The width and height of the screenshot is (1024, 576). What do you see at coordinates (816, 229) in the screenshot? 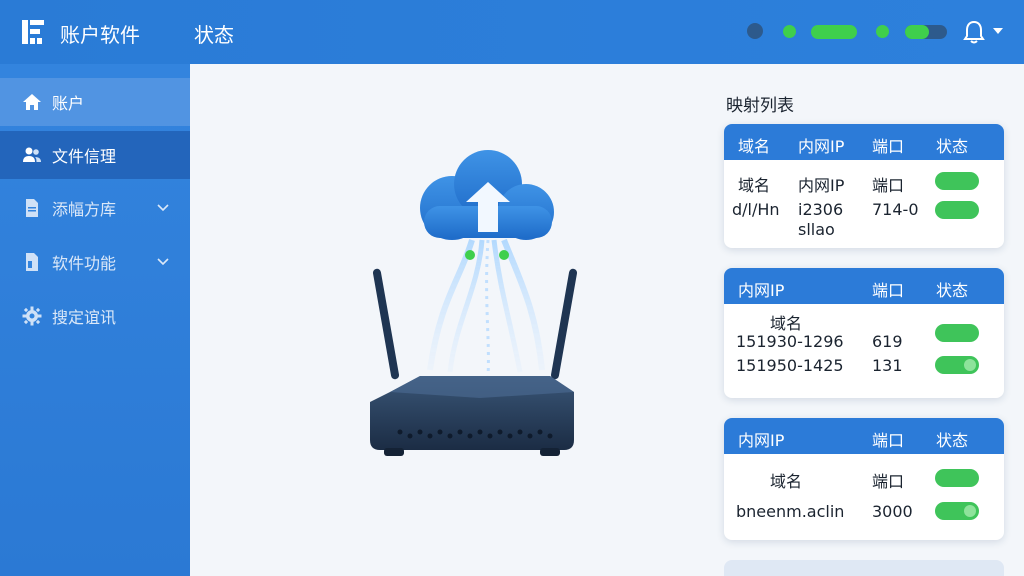
I see `table-cell: sllao` at bounding box center [816, 229].